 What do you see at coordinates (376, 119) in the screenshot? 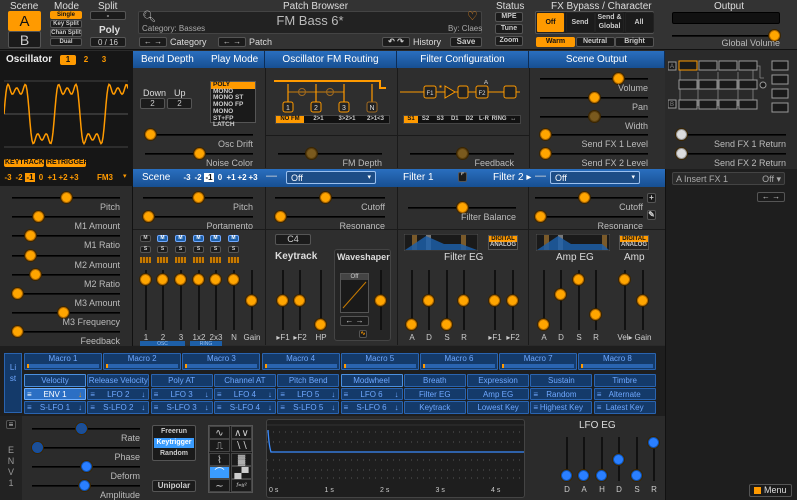
I see `fm-mode-3: 2>1<3` at bounding box center [376, 119].